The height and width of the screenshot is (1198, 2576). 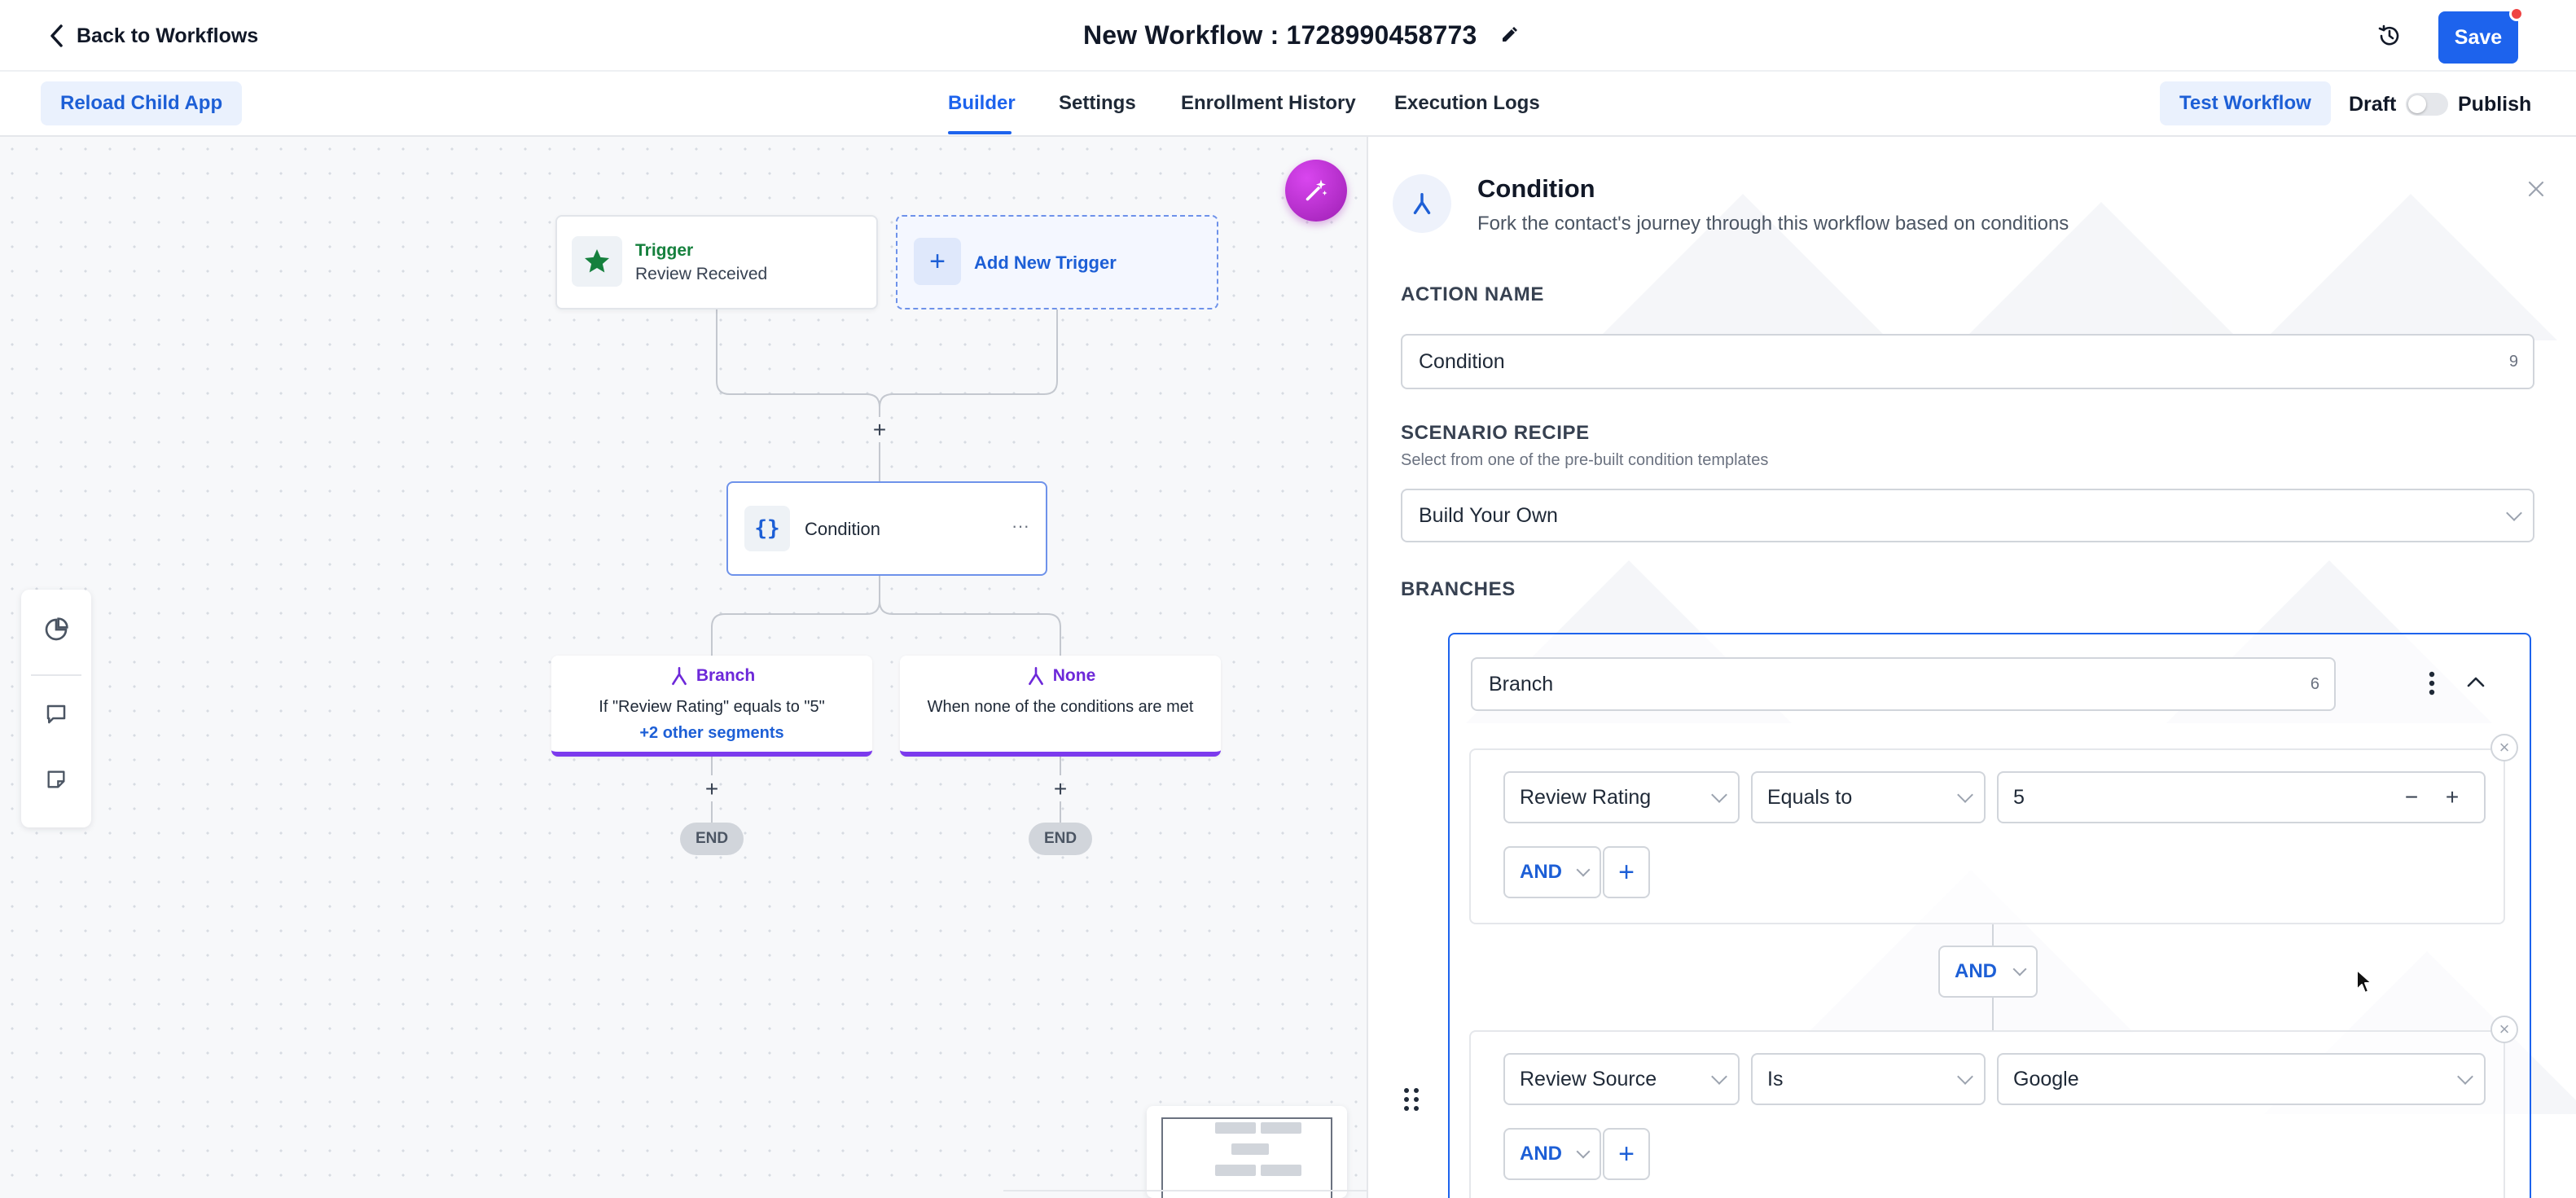 I want to click on decrement-button: −, so click(x=2411, y=797).